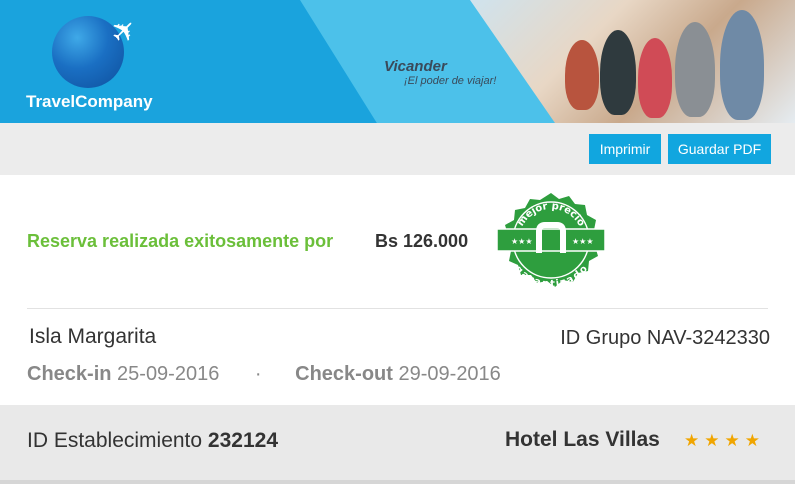 This screenshot has width=795, height=484. Describe the element at coordinates (89, 101) in the screenshot. I see `brand-name: TravelCompany` at that location.